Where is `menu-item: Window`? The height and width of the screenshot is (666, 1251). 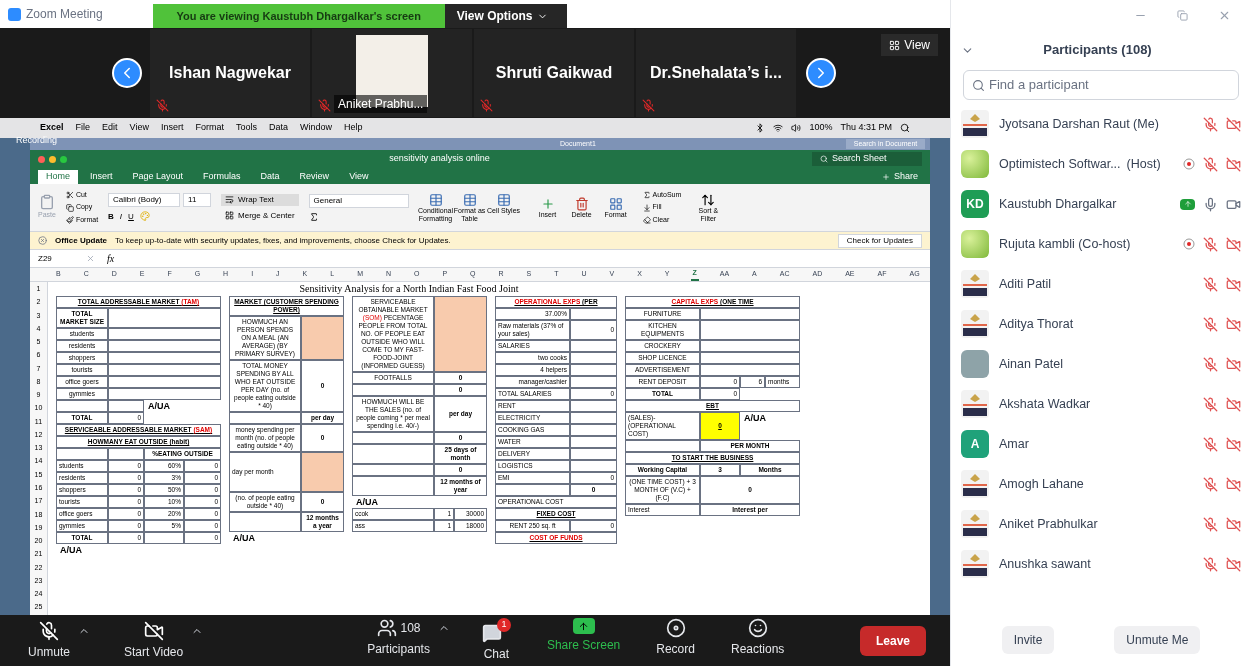 menu-item: Window is located at coordinates (316, 128).